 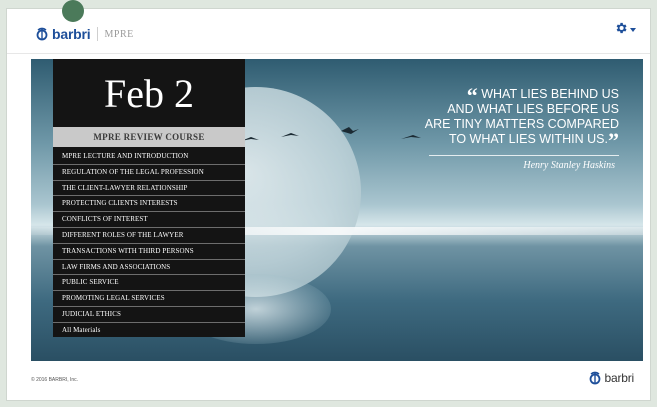 What do you see at coordinates (119, 34) in the screenshot?
I see `product-name: MPRE` at bounding box center [119, 34].